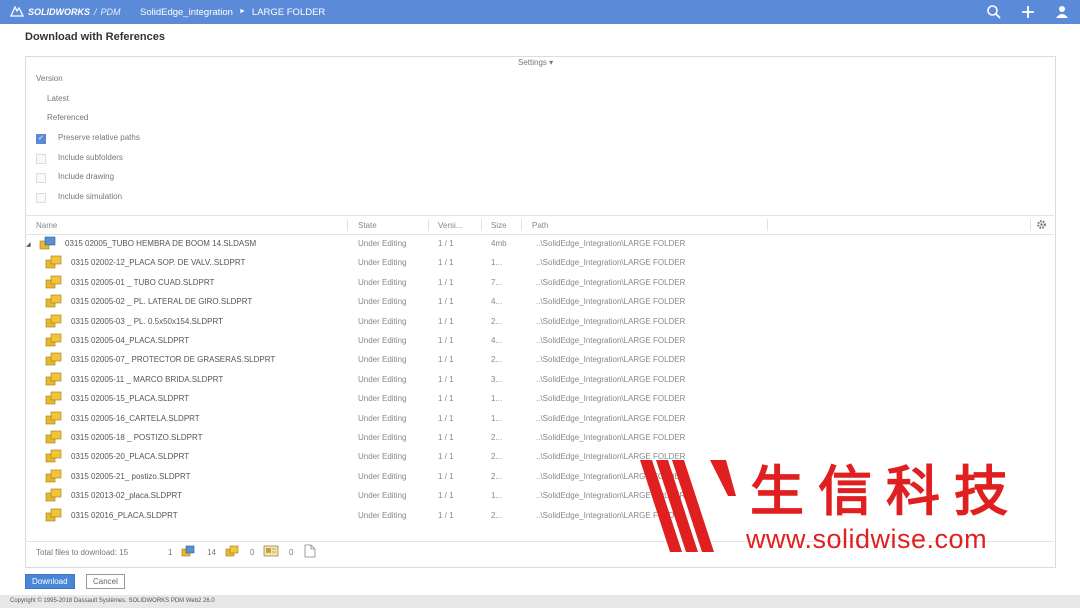 The image size is (1080, 608). Describe the element at coordinates (28, 244) in the screenshot. I see `expand-toggle-icon: ◢` at that location.